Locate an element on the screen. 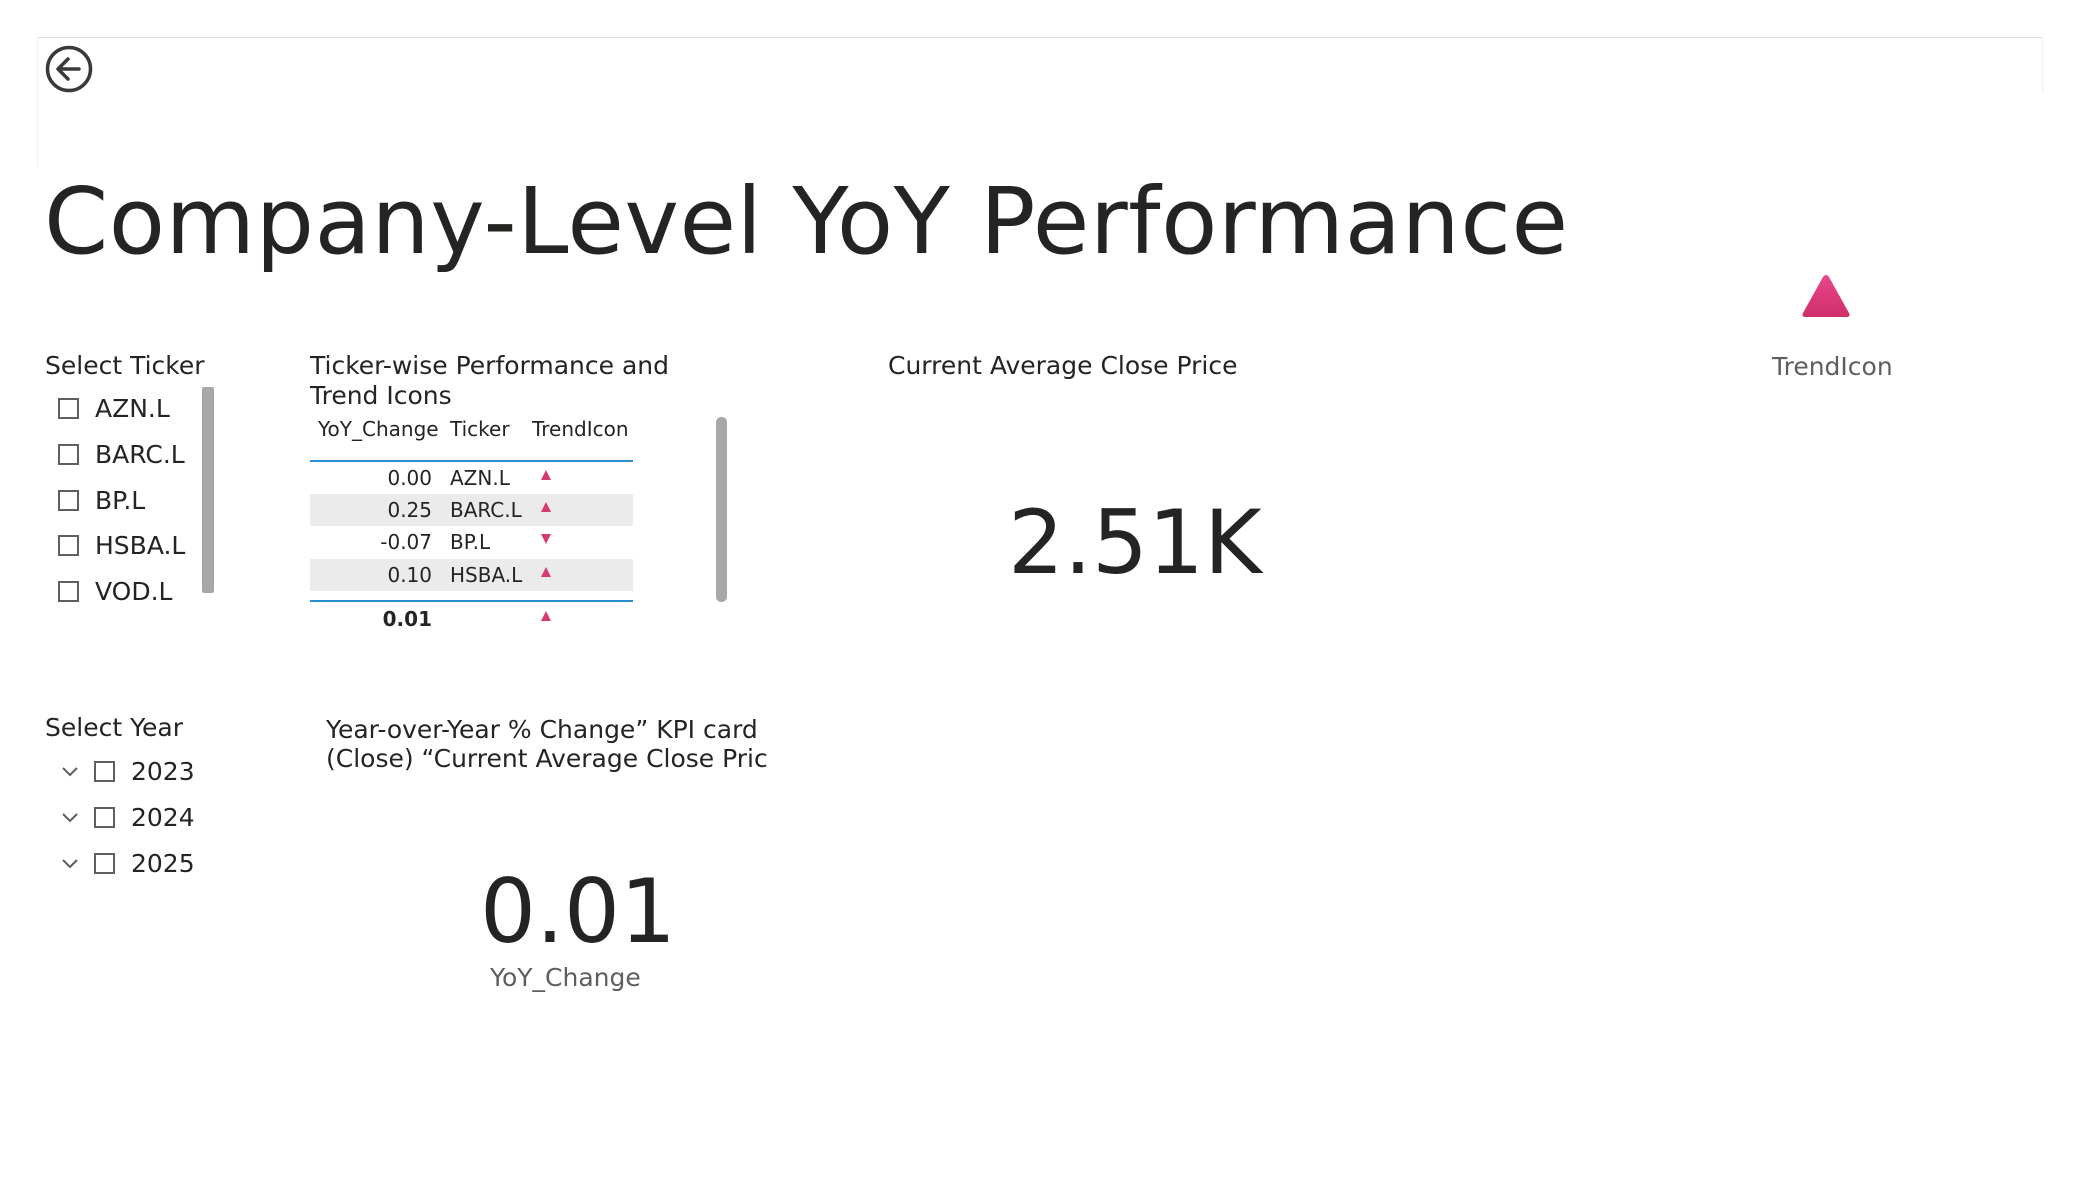  column-header-trend: TrendIcon is located at coordinates (580, 429).